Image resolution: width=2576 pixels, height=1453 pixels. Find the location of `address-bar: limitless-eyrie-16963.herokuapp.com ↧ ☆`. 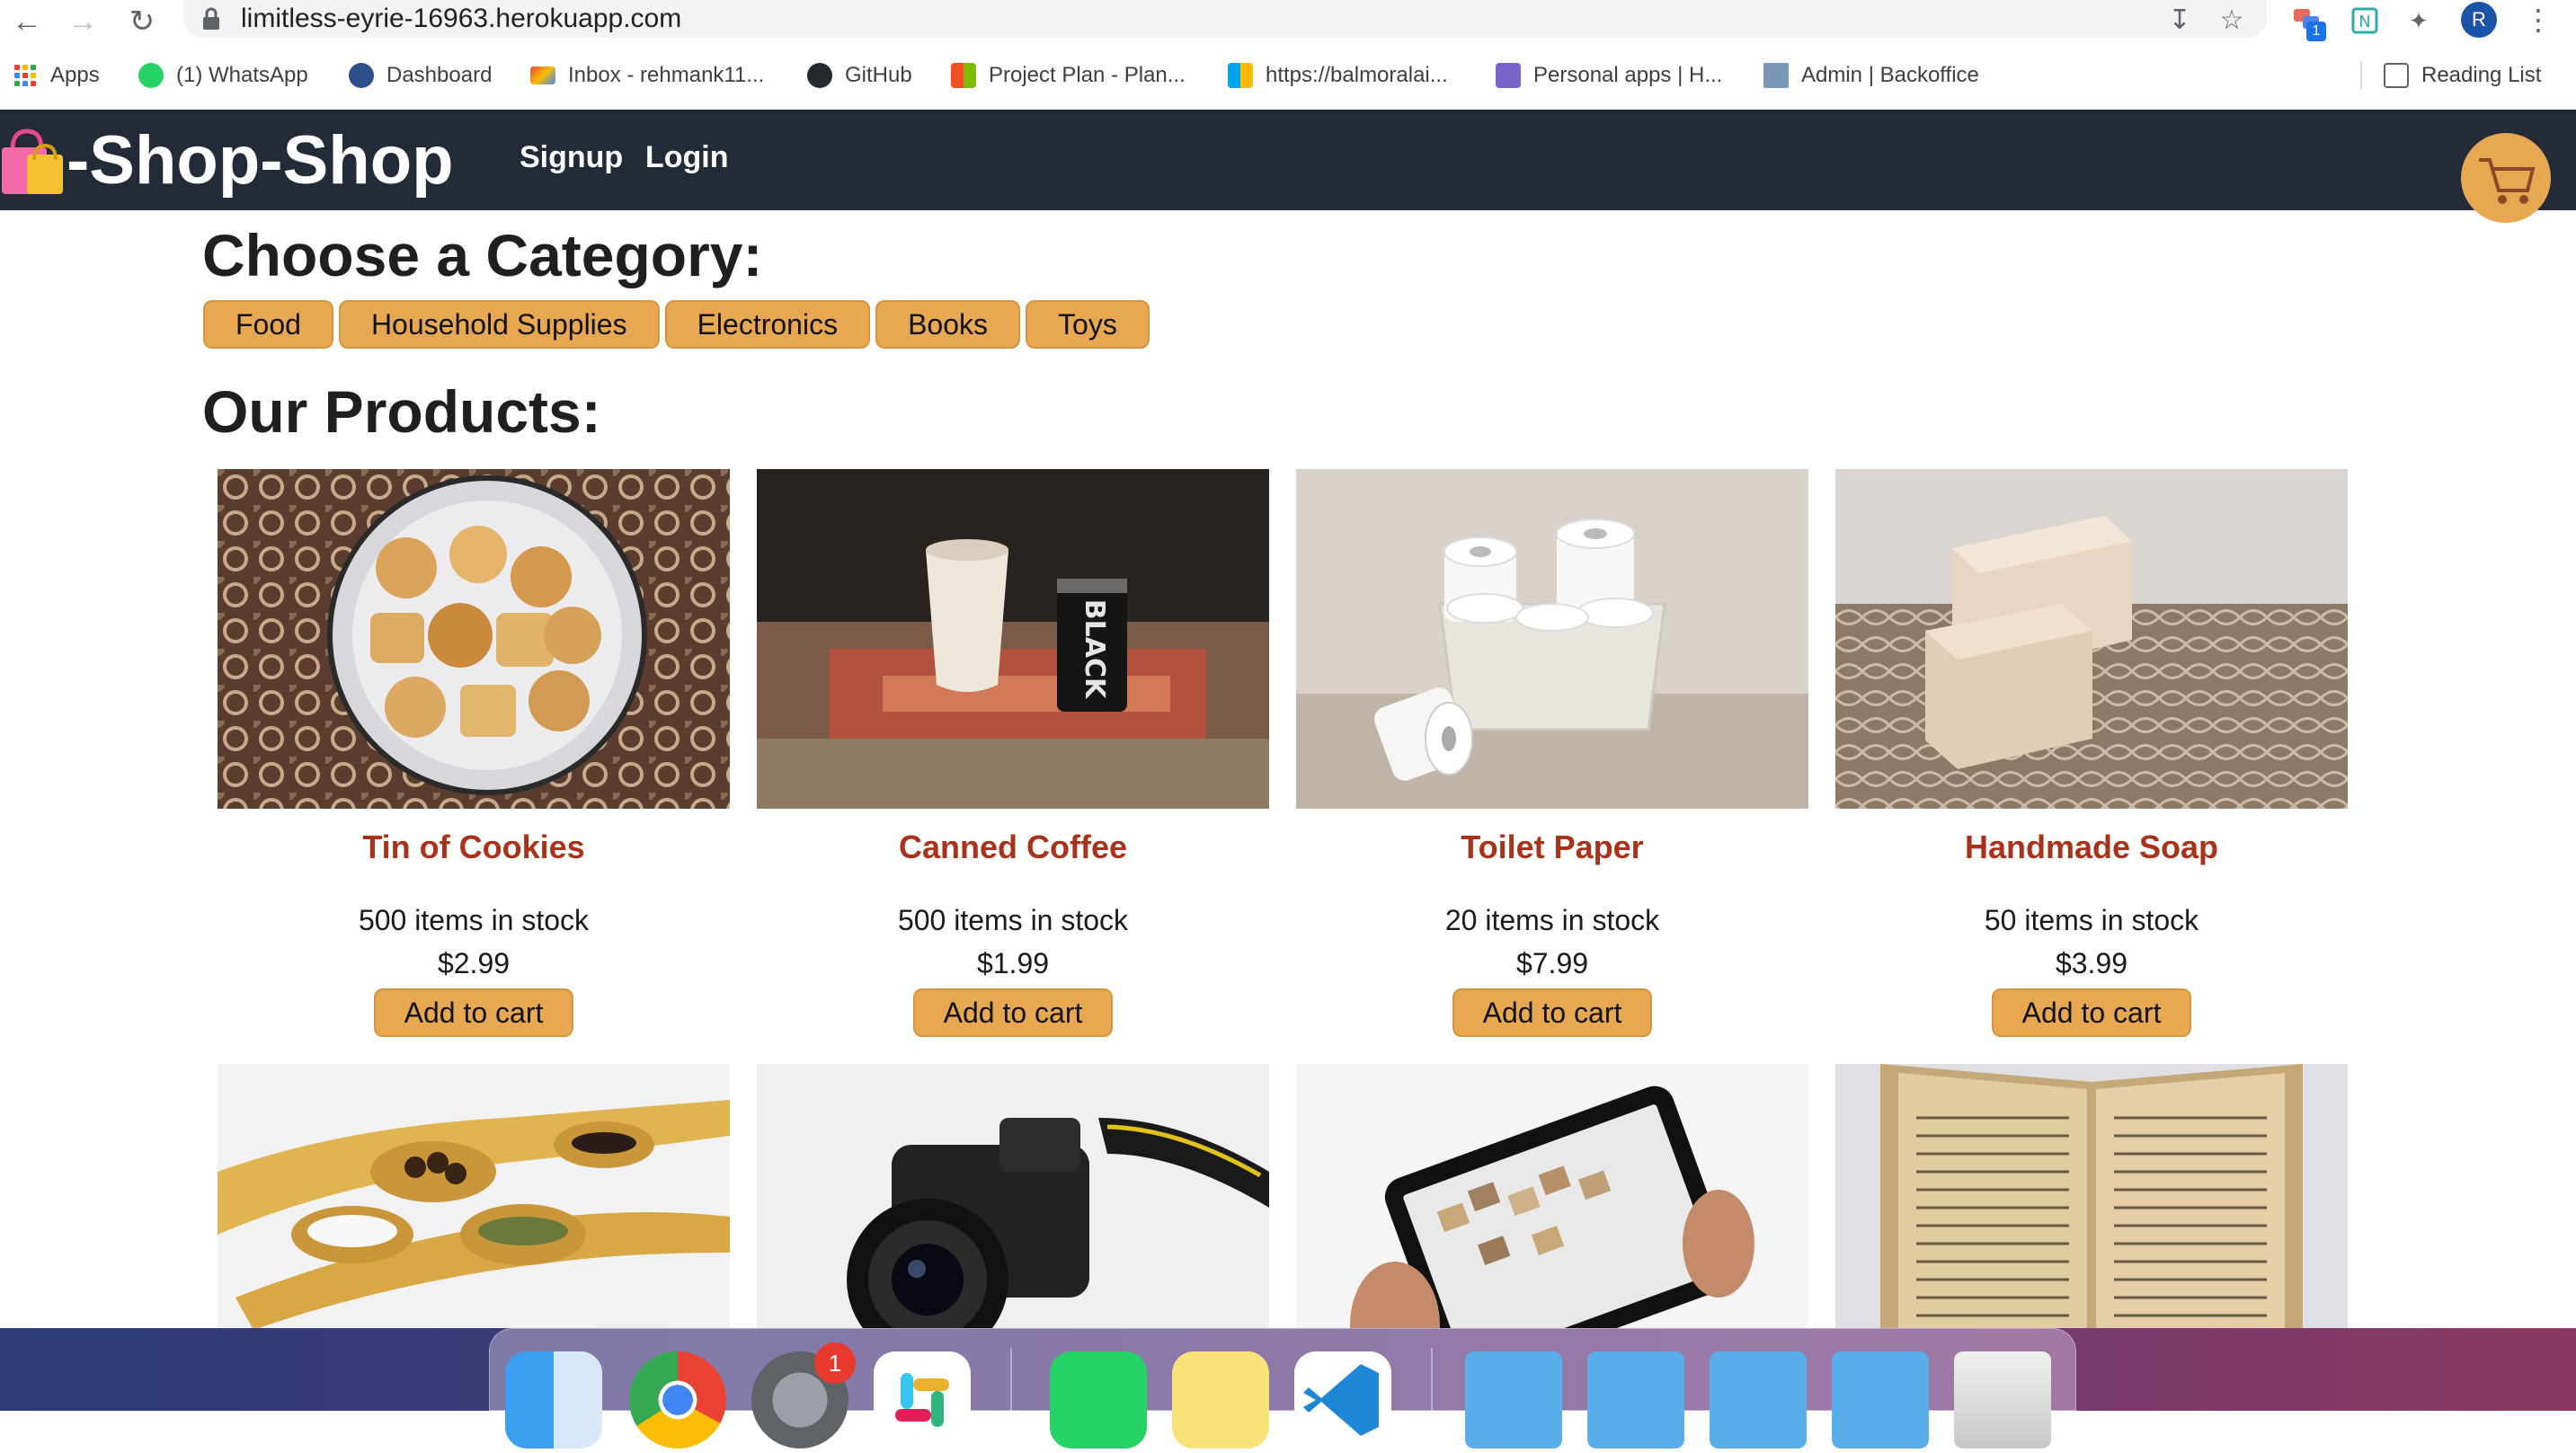

address-bar: limitless-eyrie-16963.herokuapp.com ↧ ☆ is located at coordinates (1225, 19).